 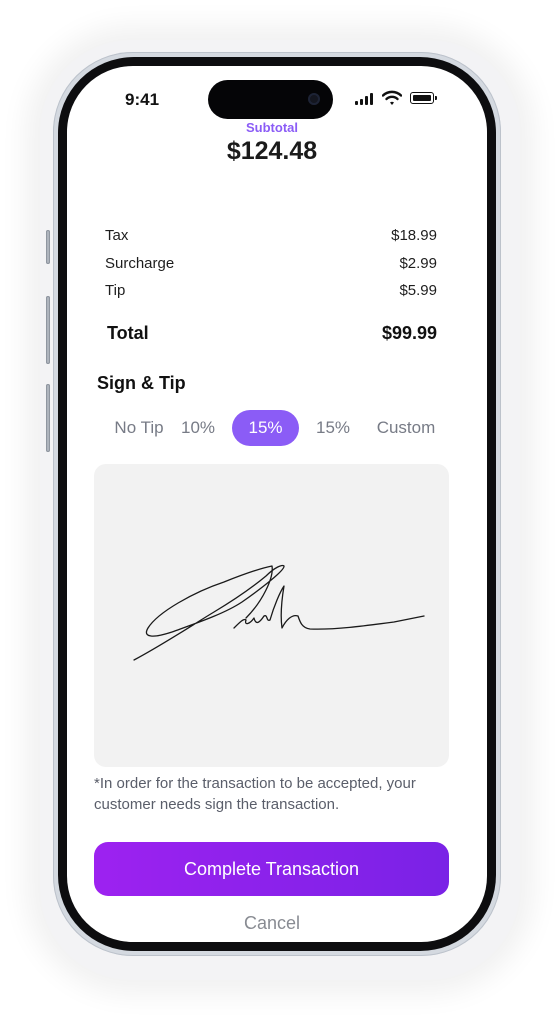 I want to click on subtotal-amount: $124.48, so click(x=272, y=151).